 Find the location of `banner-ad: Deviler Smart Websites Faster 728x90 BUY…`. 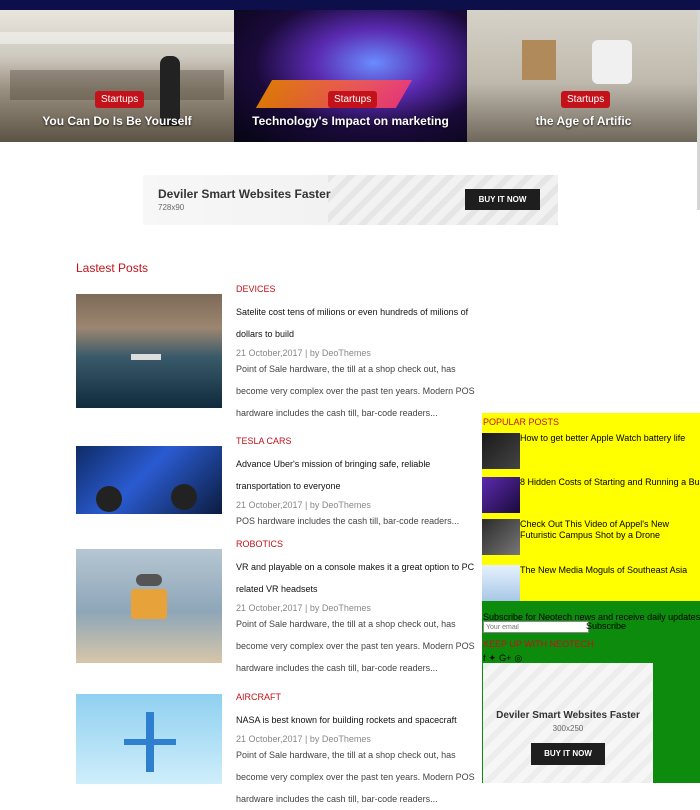

banner-ad: Deviler Smart Websites Faster 728x90 BUY… is located at coordinates (350, 200).